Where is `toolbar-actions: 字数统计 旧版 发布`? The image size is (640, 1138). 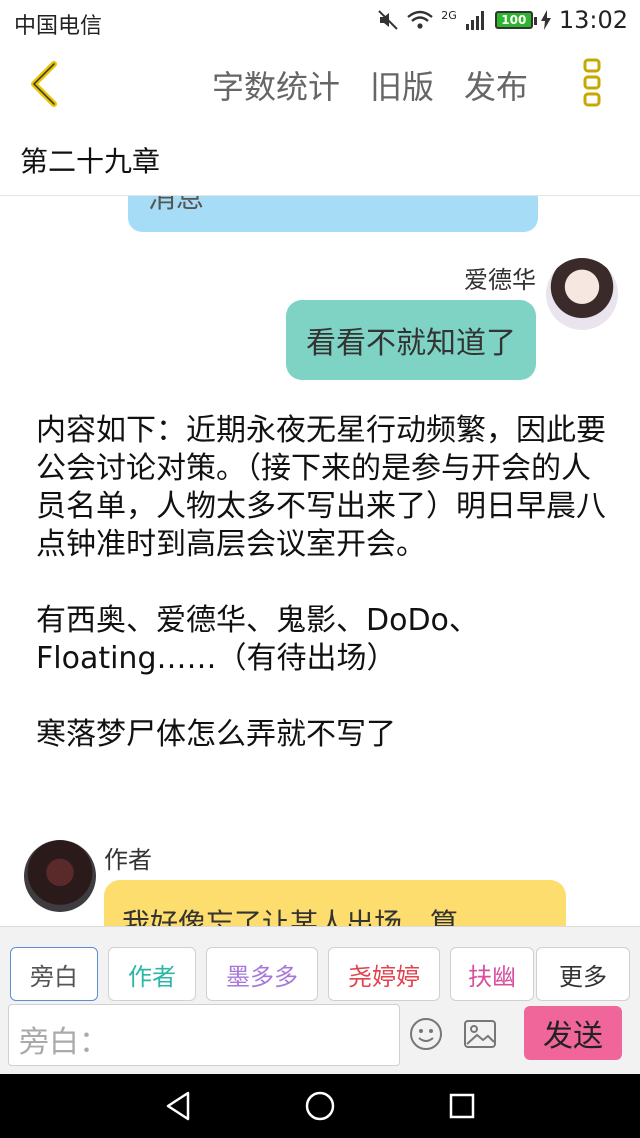 toolbar-actions: 字数统计 旧版 发布 is located at coordinates (370, 85).